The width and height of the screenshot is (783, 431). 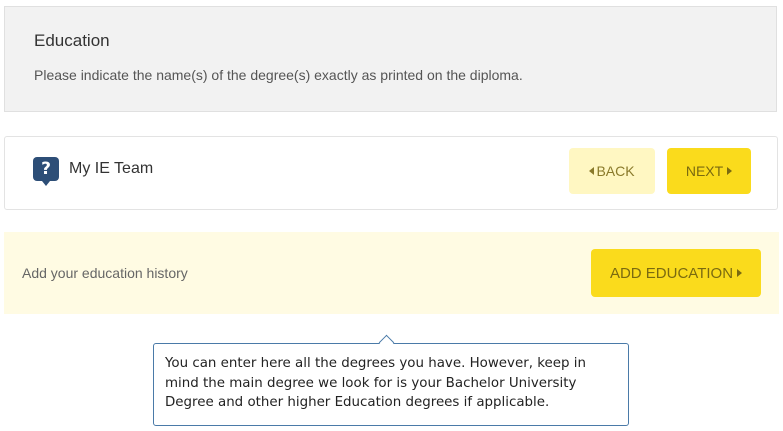 What do you see at coordinates (592, 171) in the screenshot?
I see `caret-left-icon` at bounding box center [592, 171].